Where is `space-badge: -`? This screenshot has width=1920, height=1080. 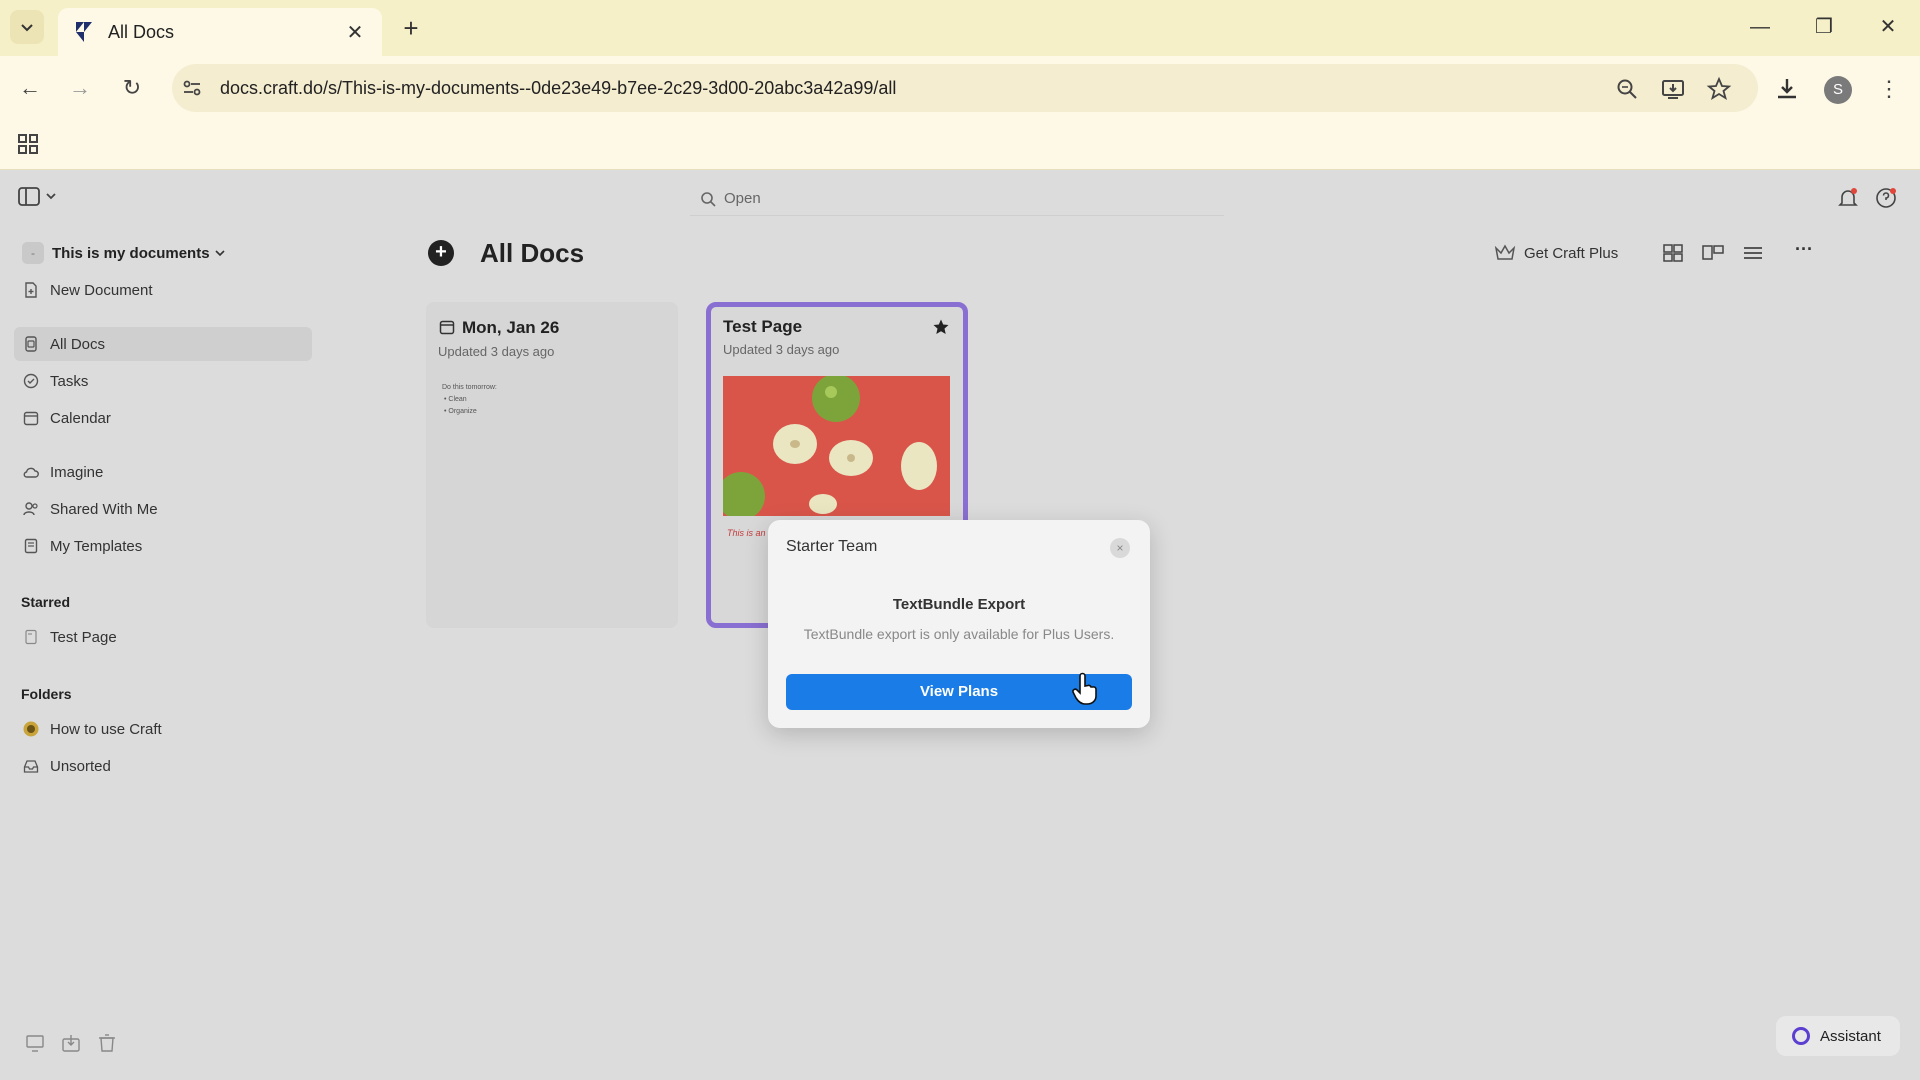
space-badge: - is located at coordinates (33, 253).